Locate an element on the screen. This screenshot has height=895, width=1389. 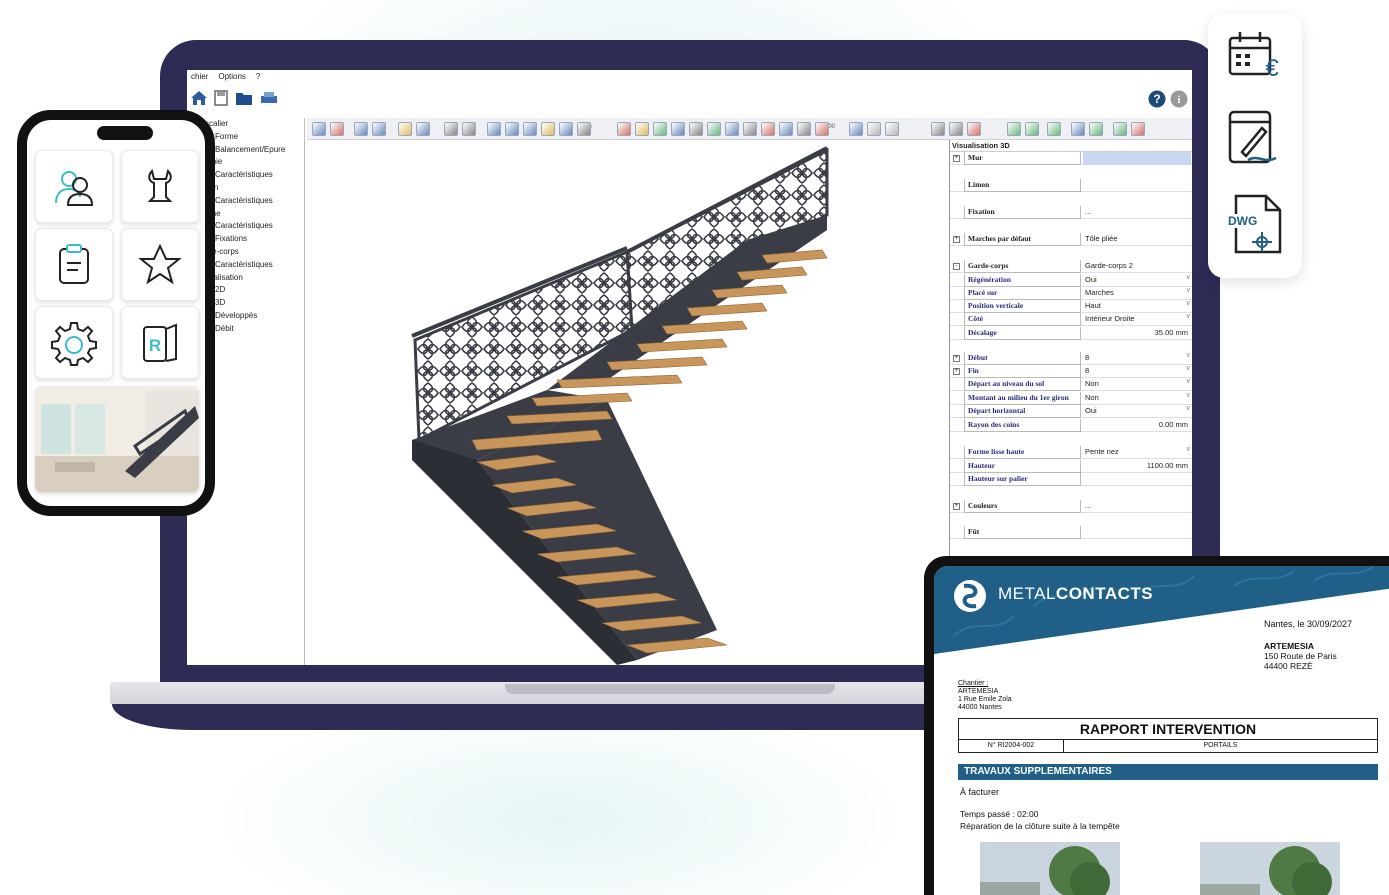
tree-item: scalier is located at coordinates (254, 124).